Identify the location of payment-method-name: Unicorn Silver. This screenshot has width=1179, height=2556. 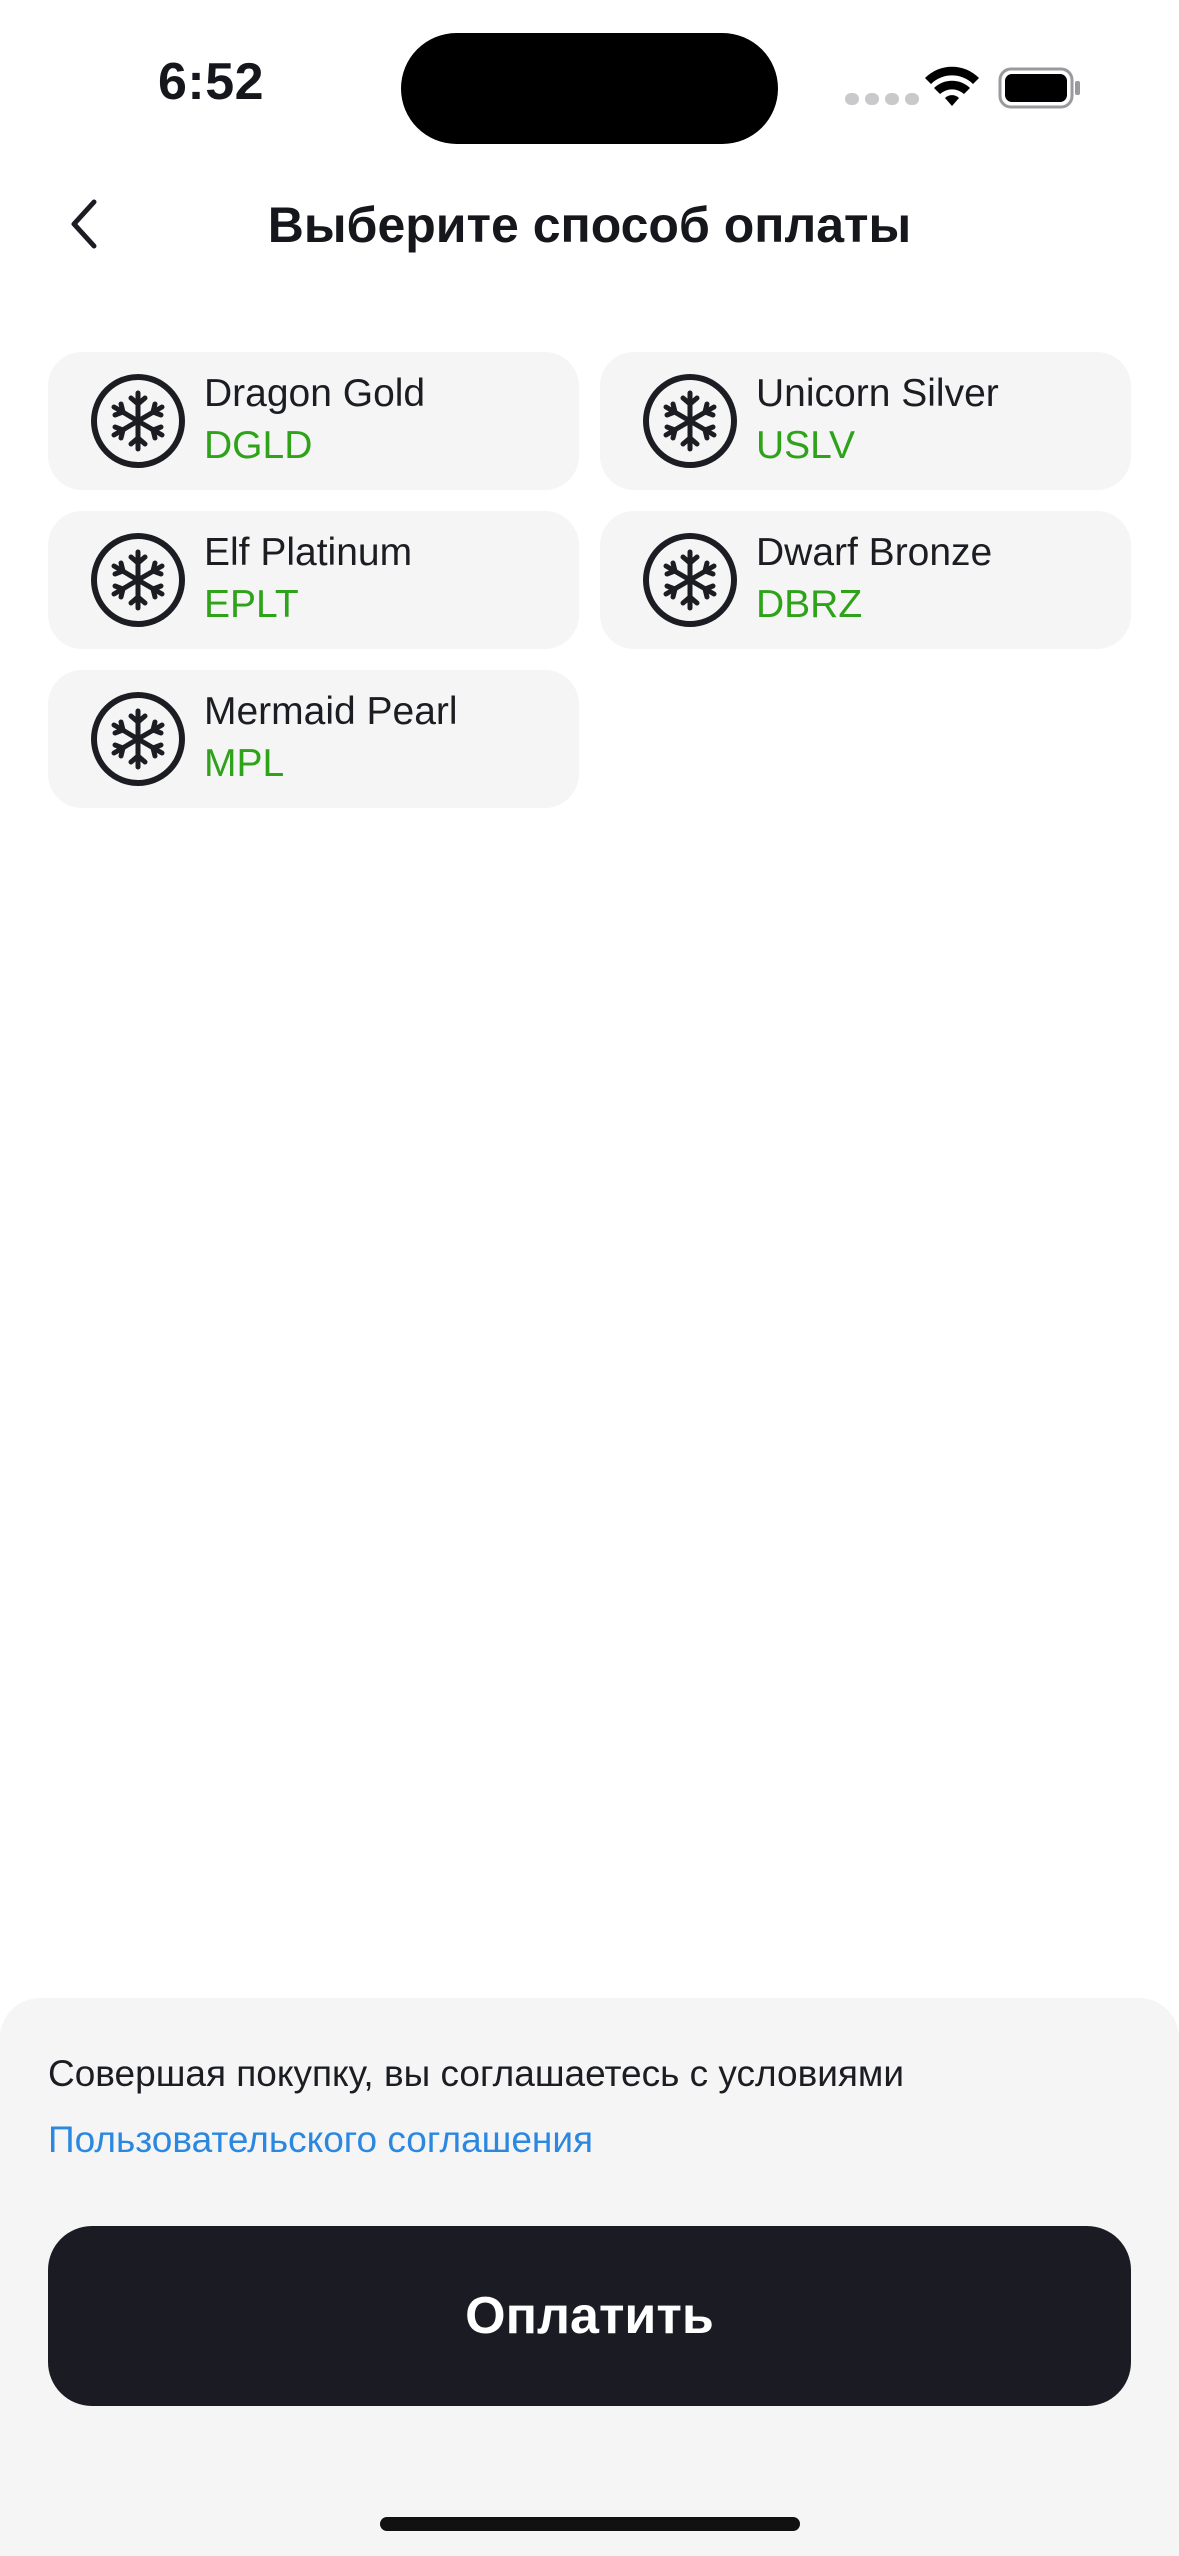
(877, 393).